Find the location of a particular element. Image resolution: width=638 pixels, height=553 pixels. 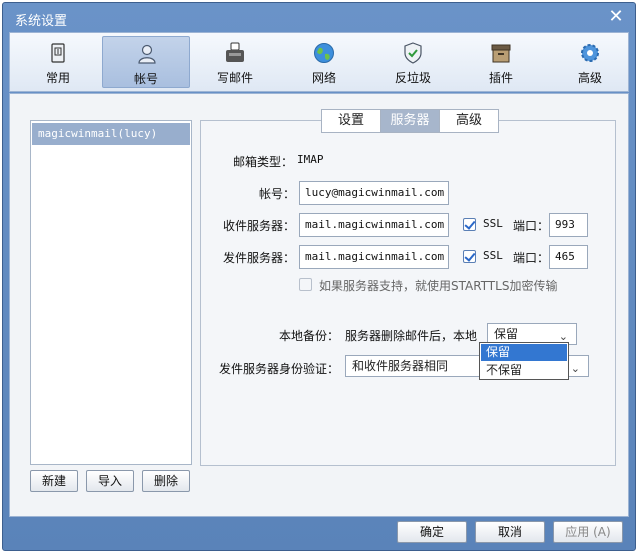

advanced-icon is located at coordinates (590, 53).